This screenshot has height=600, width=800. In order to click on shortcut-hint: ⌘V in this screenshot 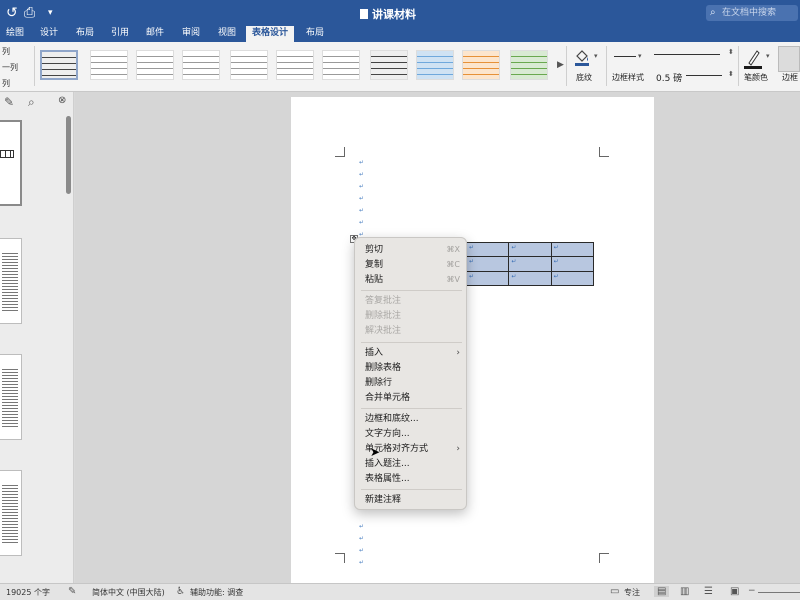, I will do `click(453, 279)`.